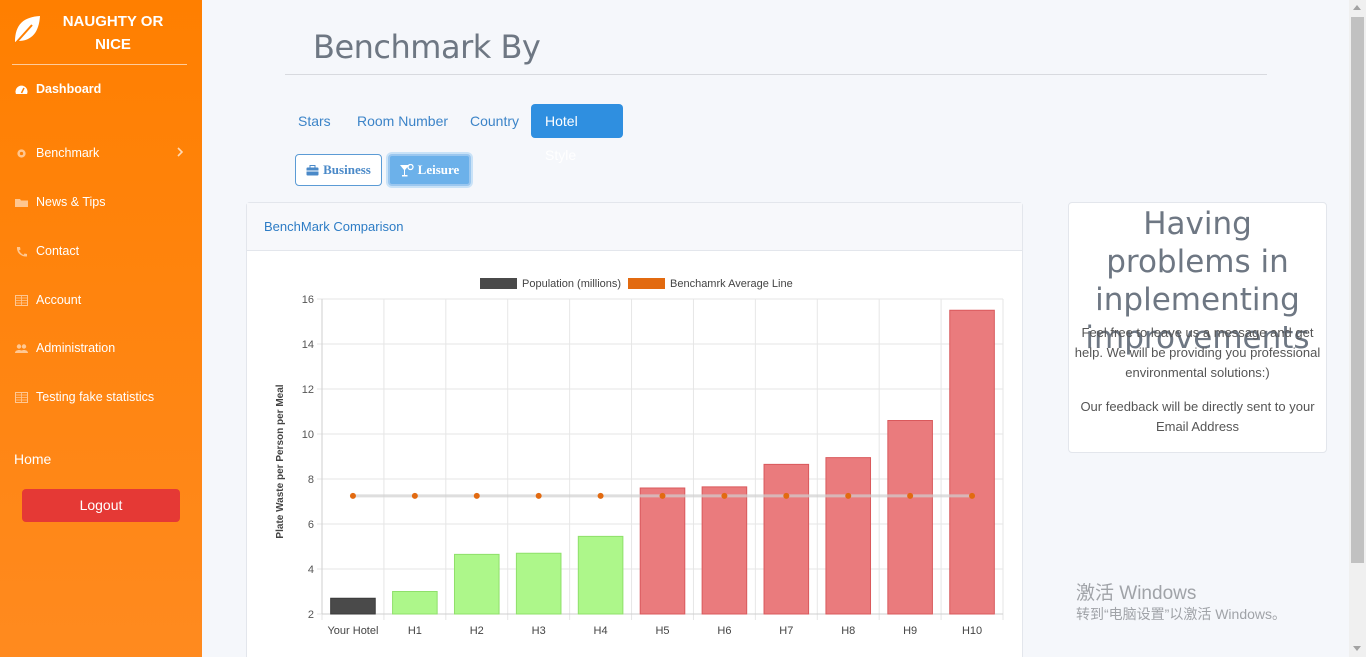  What do you see at coordinates (776, 74) in the screenshot?
I see `title-divider` at bounding box center [776, 74].